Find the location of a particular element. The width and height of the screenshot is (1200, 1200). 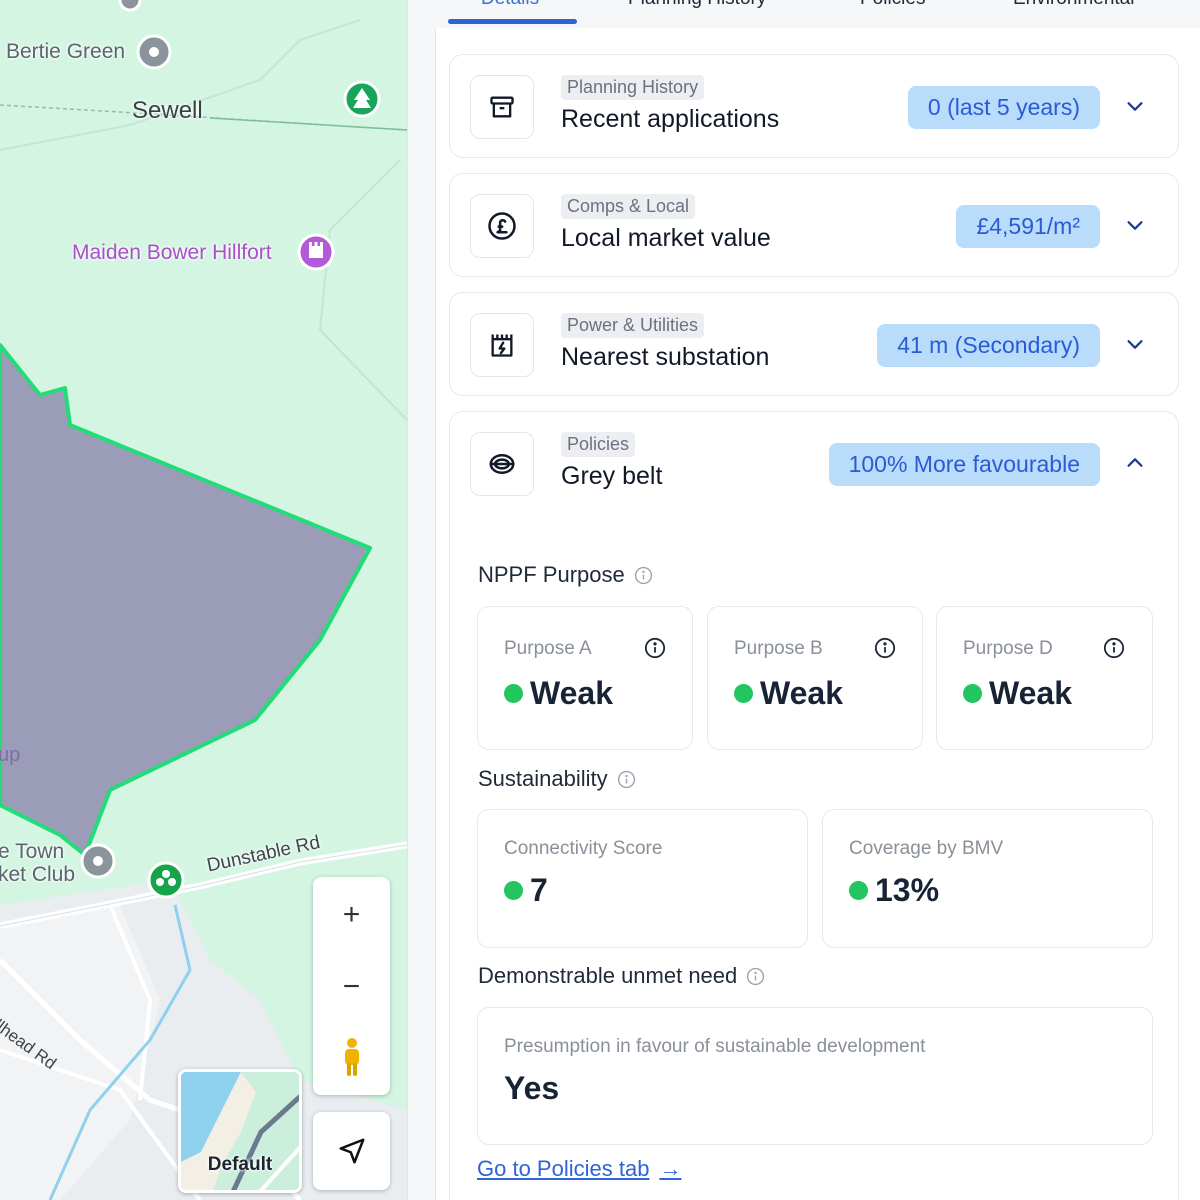

place-label: up is located at coordinates (10, 755).